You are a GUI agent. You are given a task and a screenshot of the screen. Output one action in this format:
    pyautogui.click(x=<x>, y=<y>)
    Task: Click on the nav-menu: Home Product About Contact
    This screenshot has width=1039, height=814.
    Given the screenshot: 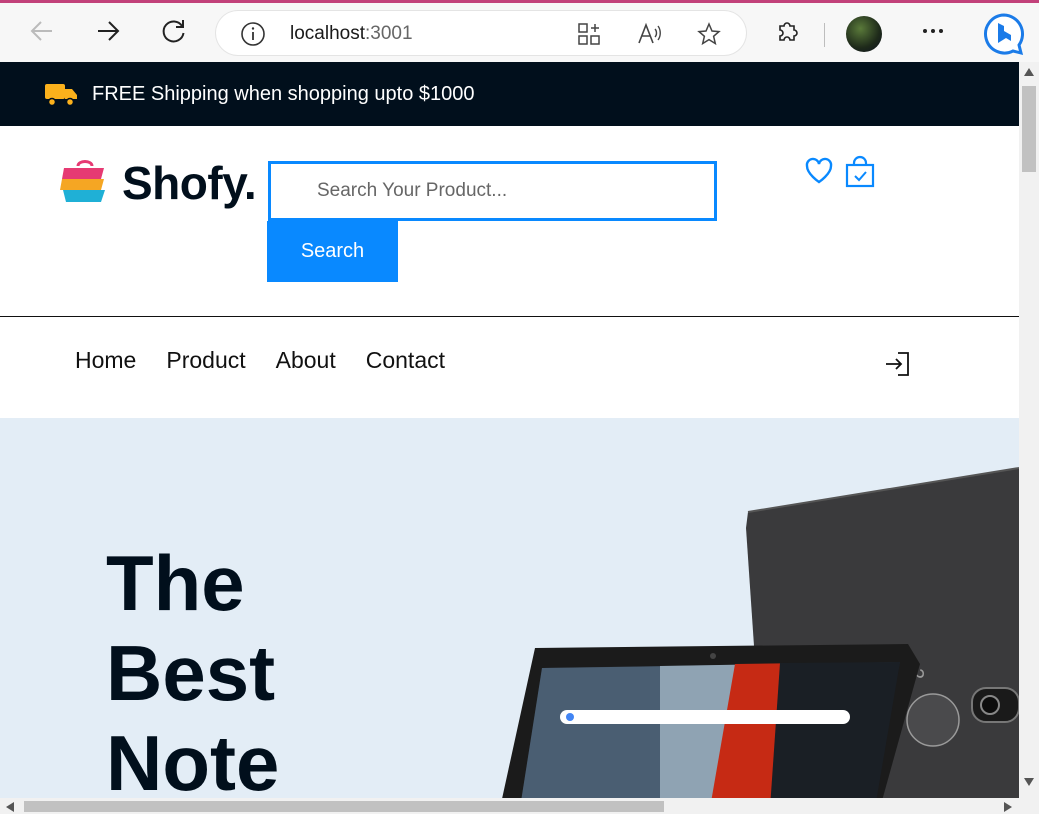 What is the action you would take?
    pyautogui.click(x=275, y=360)
    